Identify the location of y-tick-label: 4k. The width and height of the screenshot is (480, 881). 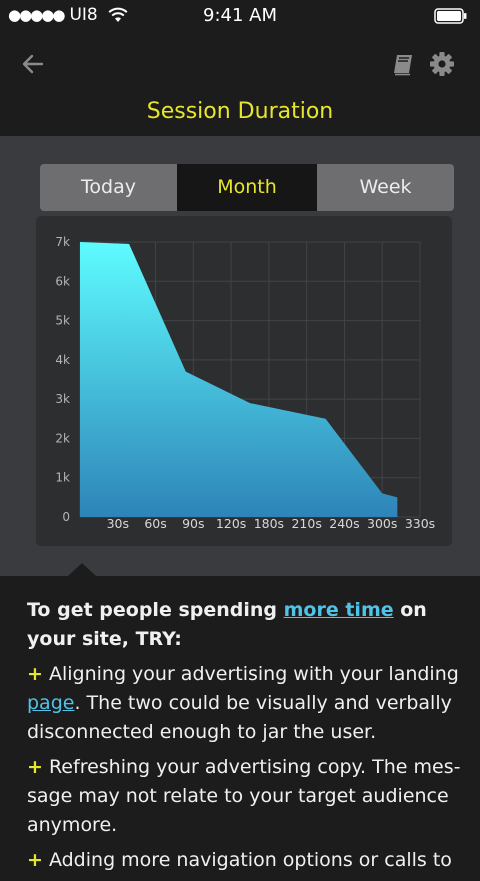
(62, 360).